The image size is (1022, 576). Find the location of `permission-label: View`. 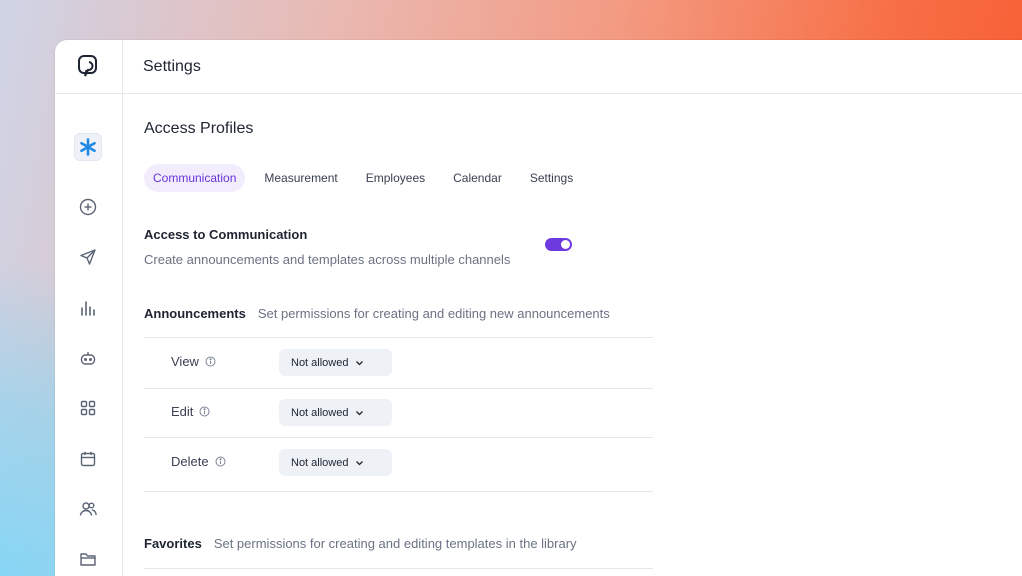

permission-label: View is located at coordinates (193, 361).